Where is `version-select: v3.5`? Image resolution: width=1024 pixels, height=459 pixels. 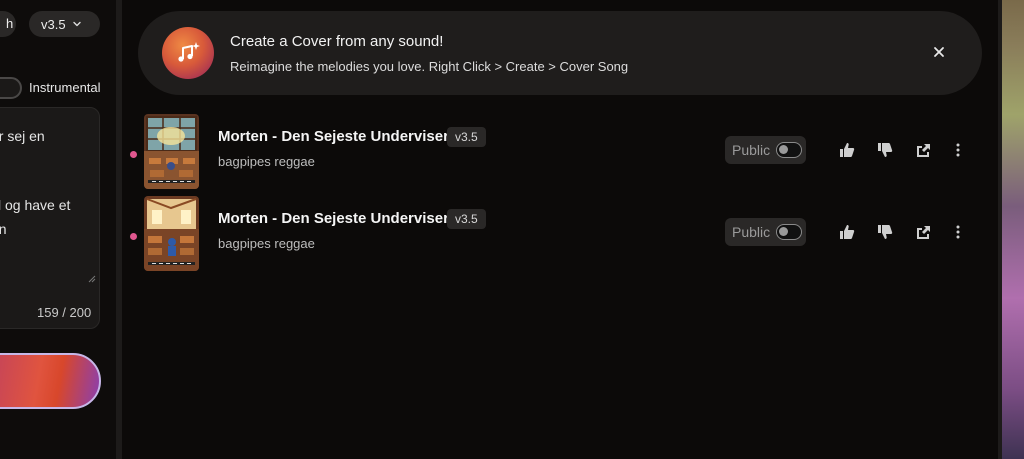
version-select: v3.5 is located at coordinates (64, 24).